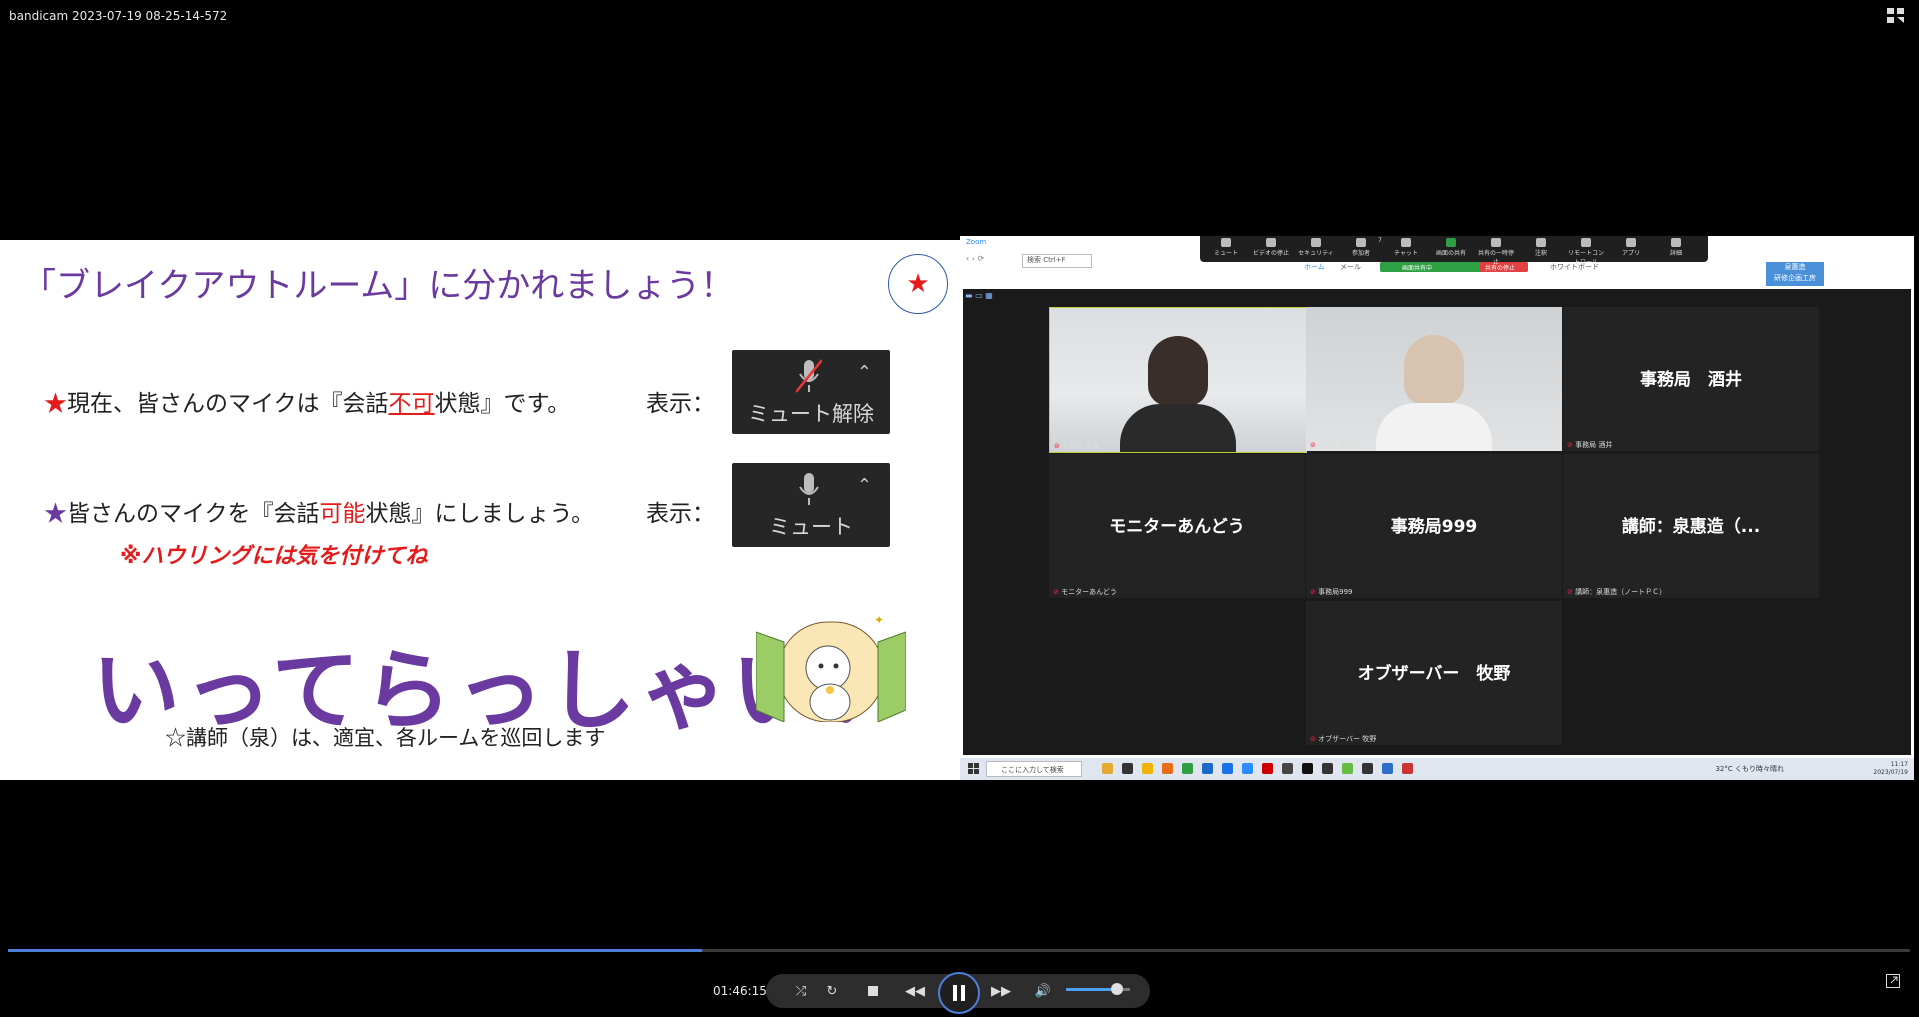 The width and height of the screenshot is (1919, 1017). Describe the element at coordinates (1054, 260) in the screenshot. I see `search-shortcut: Ctrl+F` at that location.